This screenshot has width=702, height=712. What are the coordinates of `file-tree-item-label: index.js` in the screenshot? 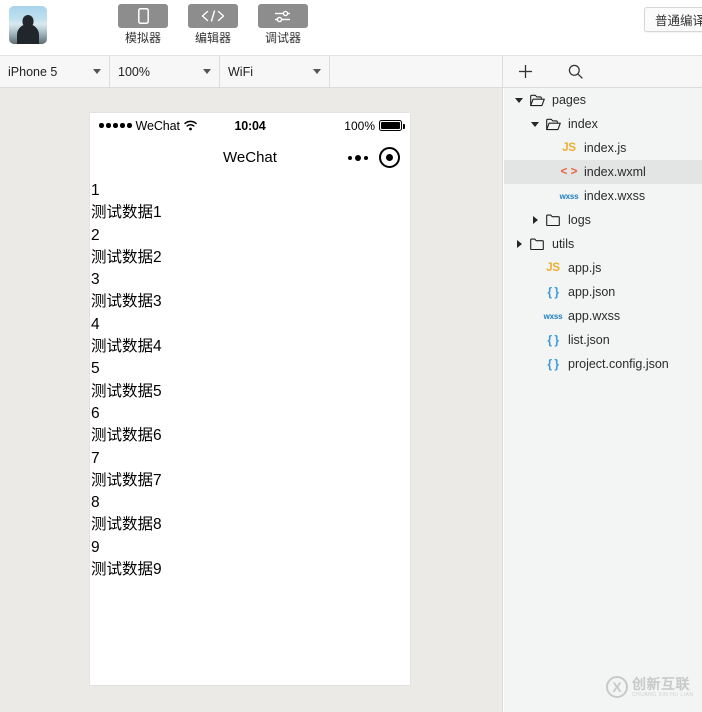 It's located at (605, 148).